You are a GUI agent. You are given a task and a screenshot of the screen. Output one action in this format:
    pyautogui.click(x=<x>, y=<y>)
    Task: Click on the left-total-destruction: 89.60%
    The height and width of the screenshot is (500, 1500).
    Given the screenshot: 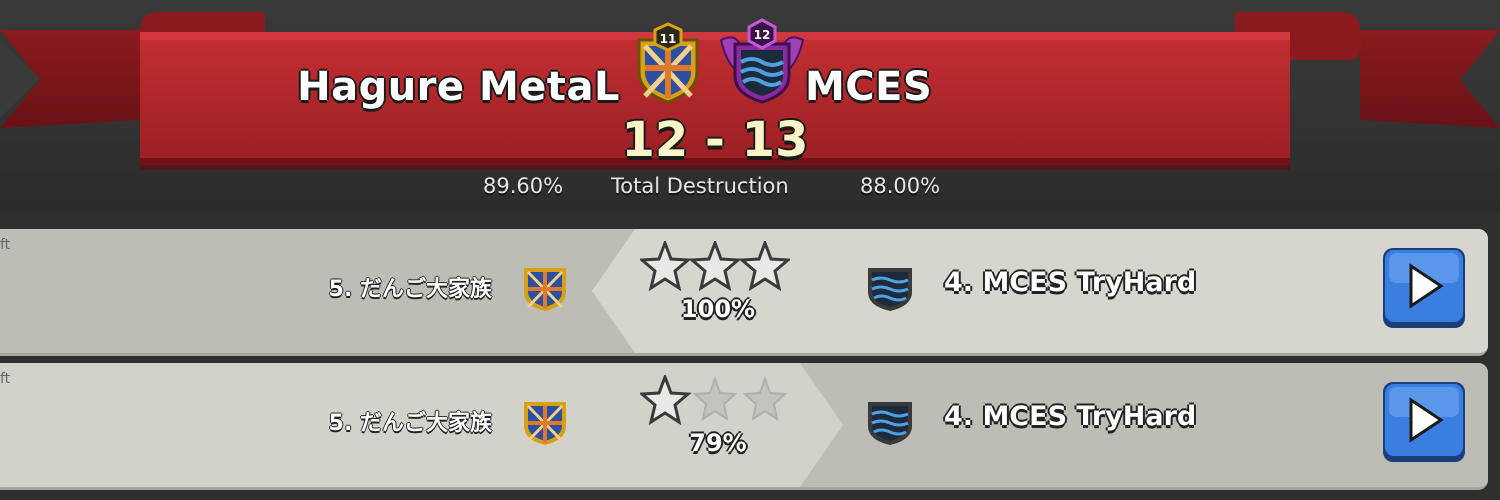 What is the action you would take?
    pyautogui.click(x=523, y=186)
    